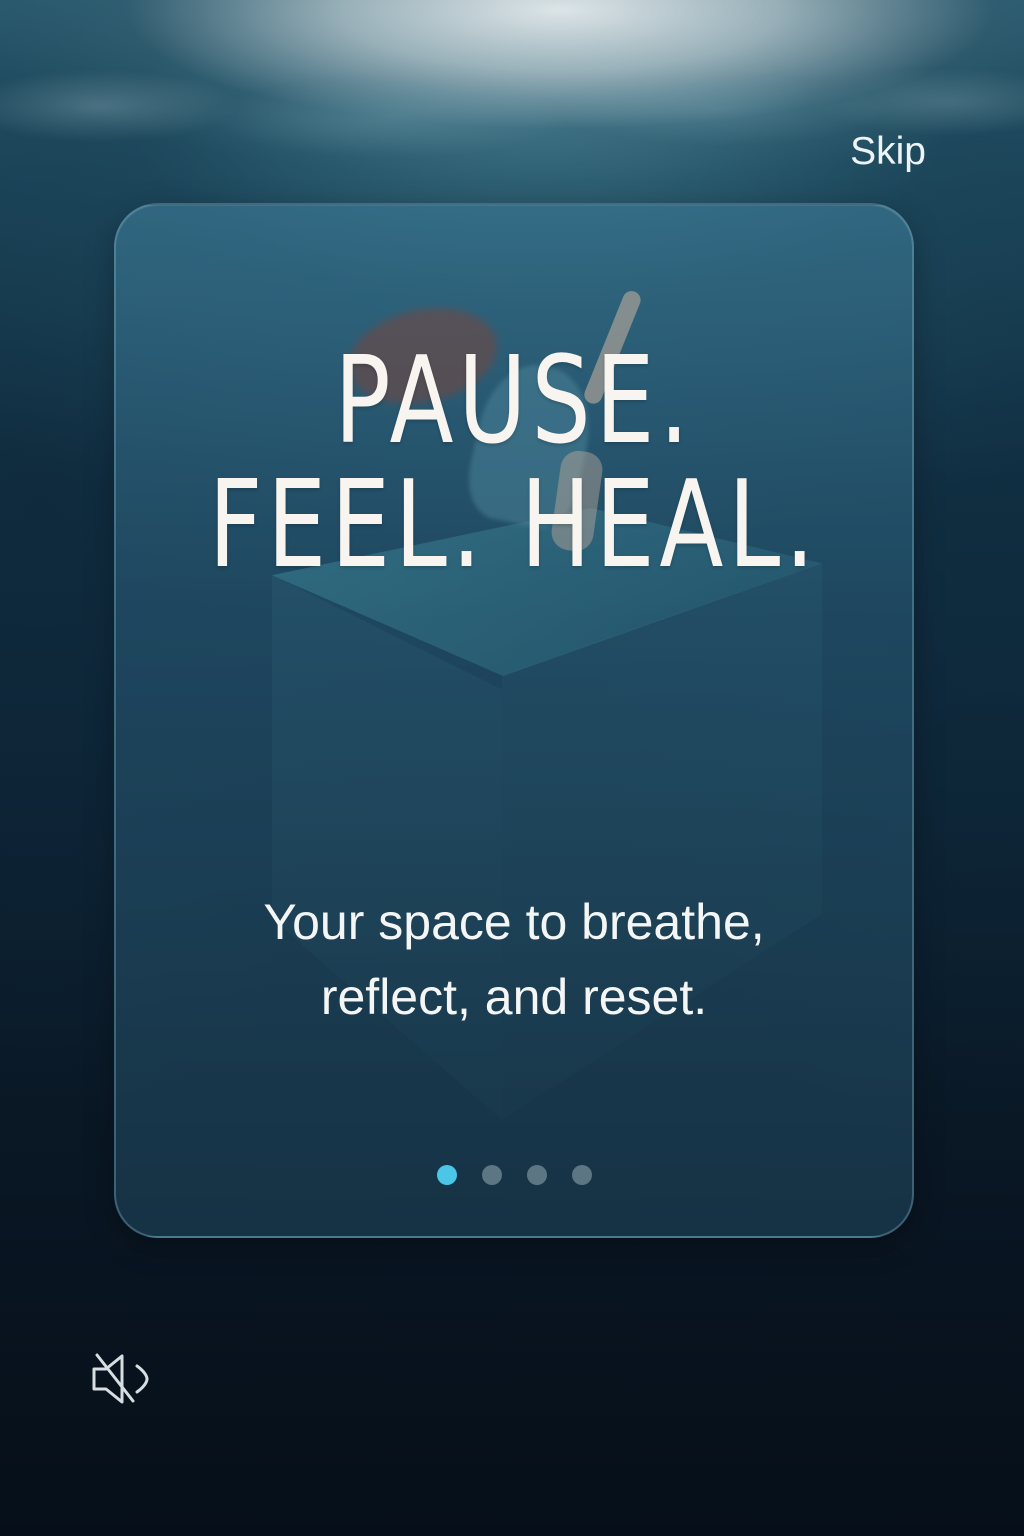  I want to click on mute-toggle-button, so click(124, 1379).